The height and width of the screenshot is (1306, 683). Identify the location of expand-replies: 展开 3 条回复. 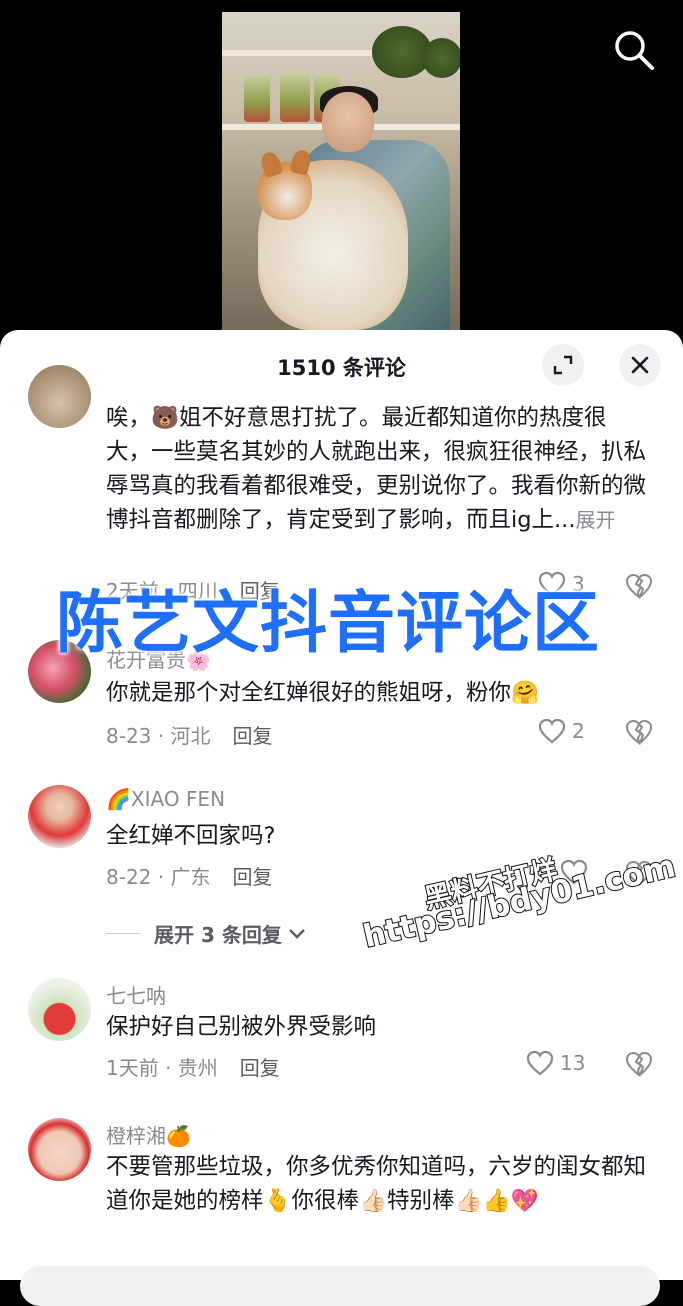
(206, 933).